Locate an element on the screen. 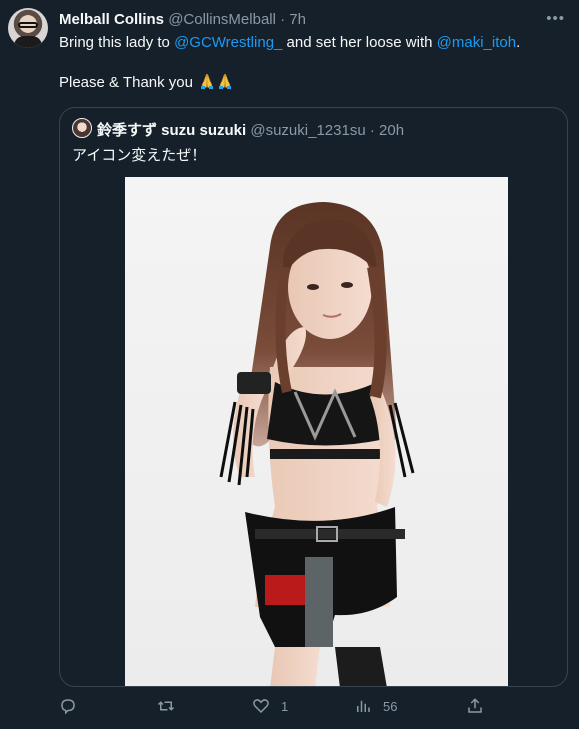 The width and height of the screenshot is (579, 729). like-icon is located at coordinates (261, 706).